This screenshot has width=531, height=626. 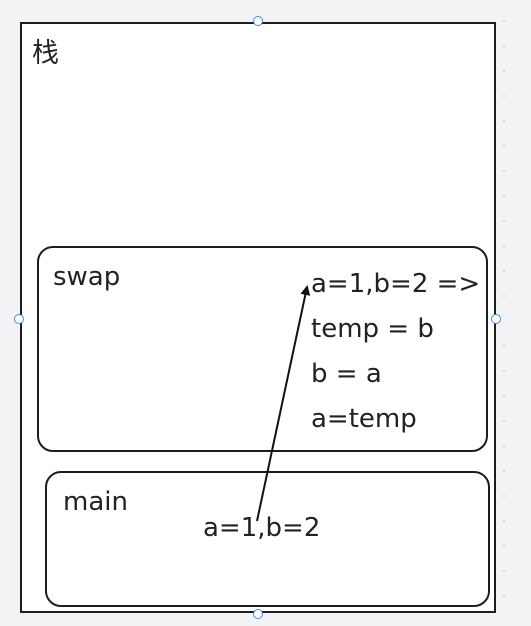 I want to click on swap-code-line-3: b = a, so click(x=346, y=374).